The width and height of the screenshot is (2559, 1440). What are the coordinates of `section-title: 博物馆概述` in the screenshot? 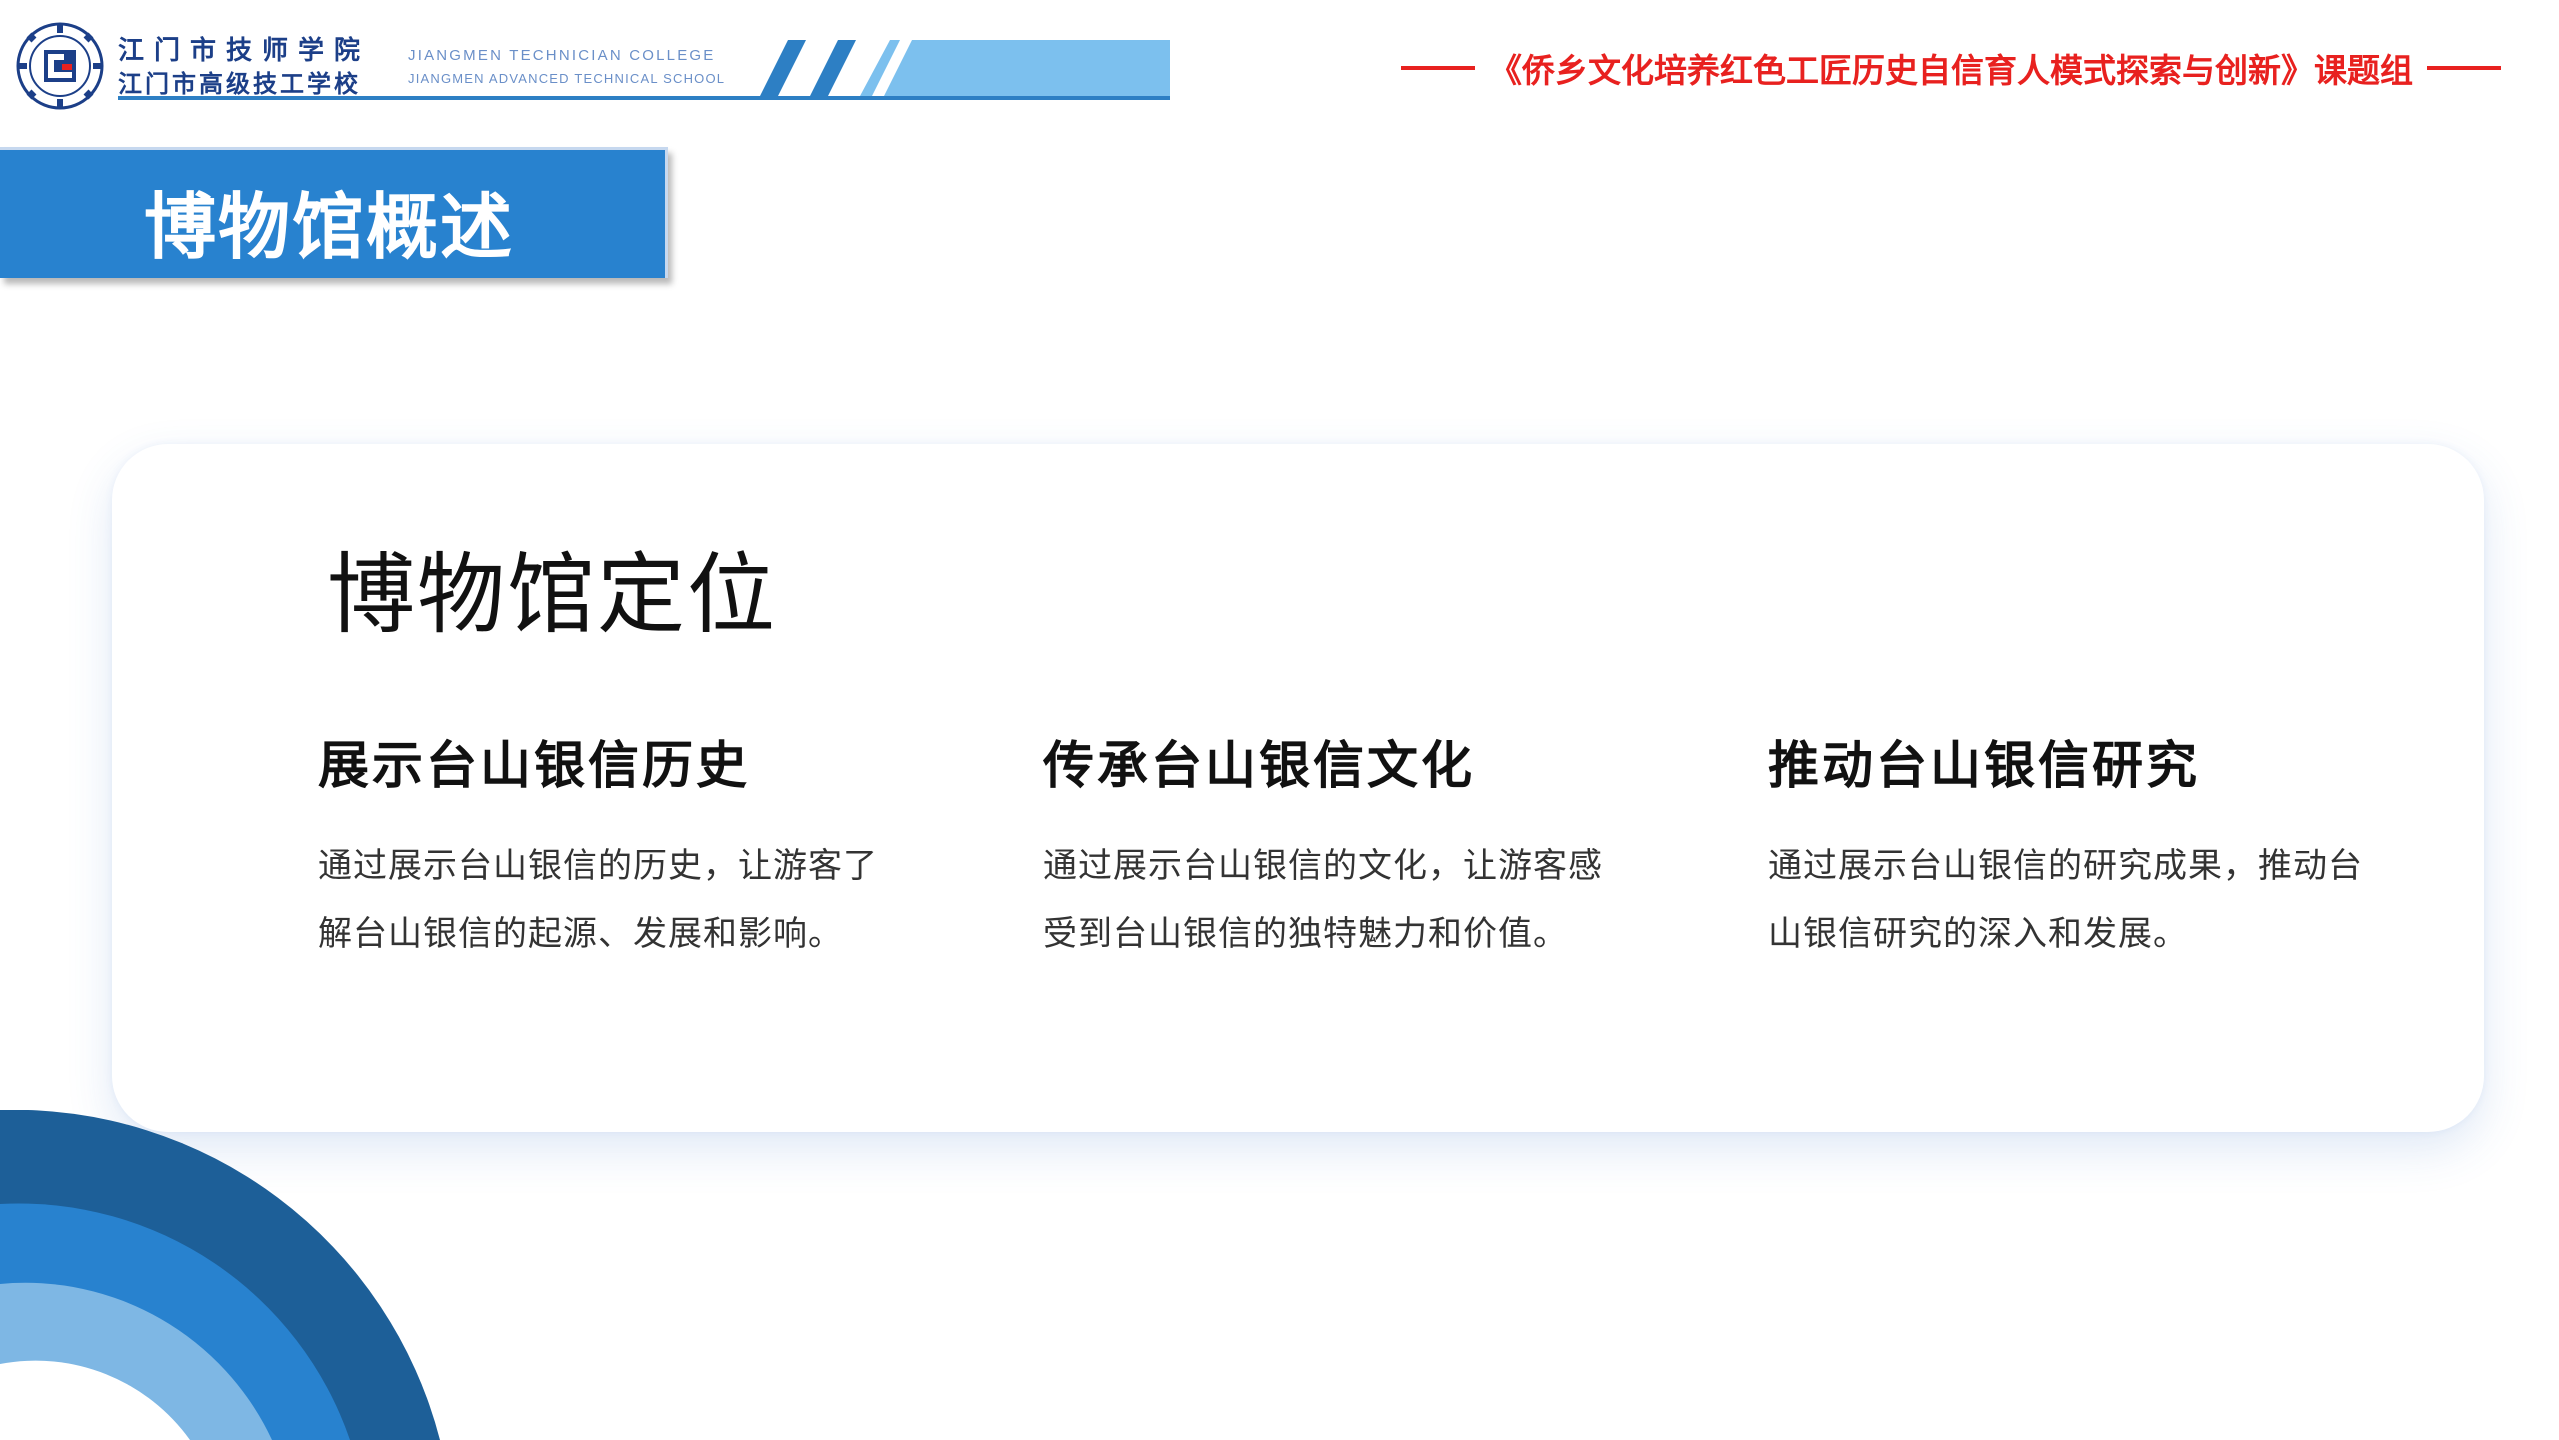 It's located at (329, 227).